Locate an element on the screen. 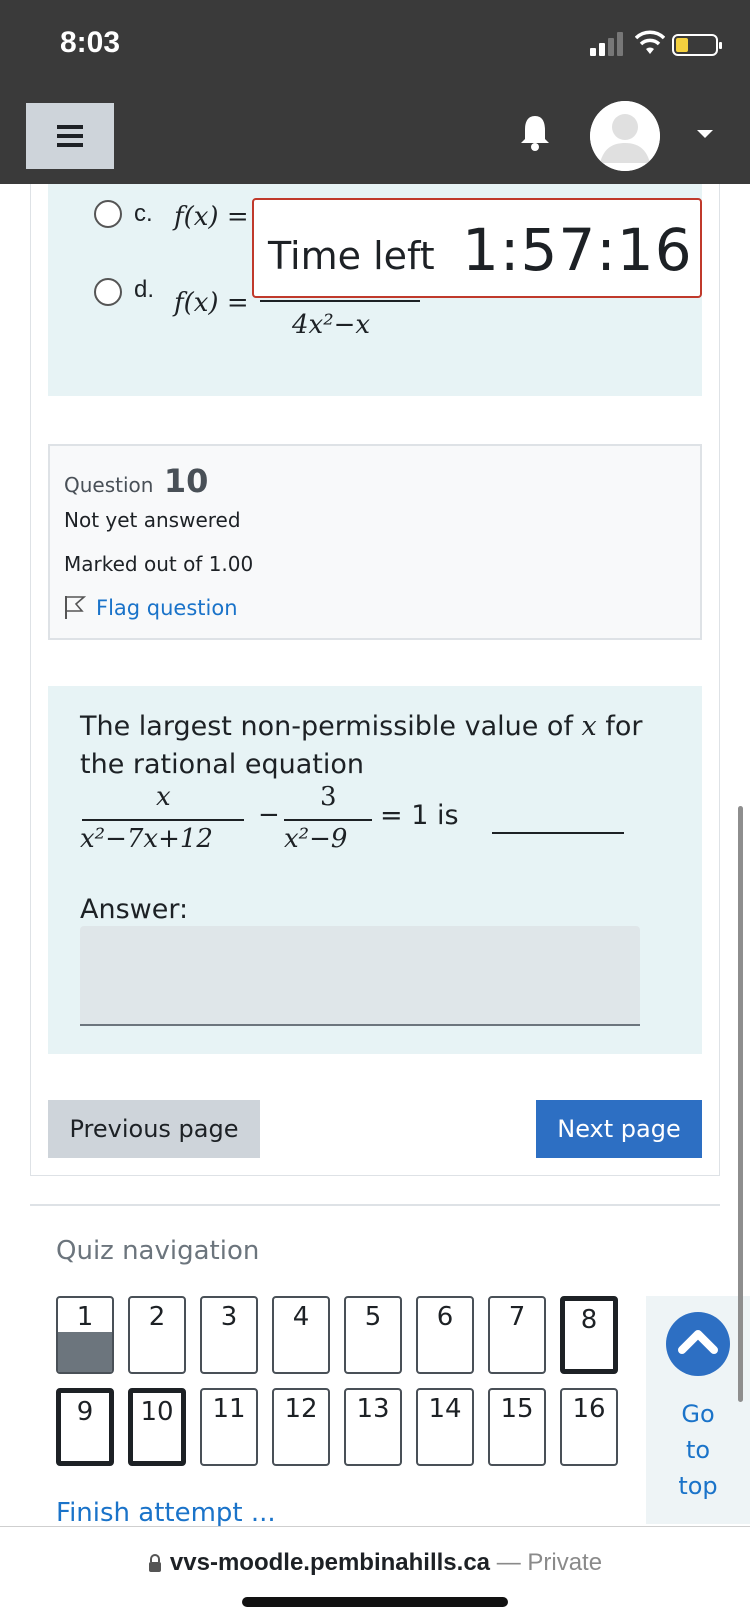  home-indicator is located at coordinates (375, 1602).